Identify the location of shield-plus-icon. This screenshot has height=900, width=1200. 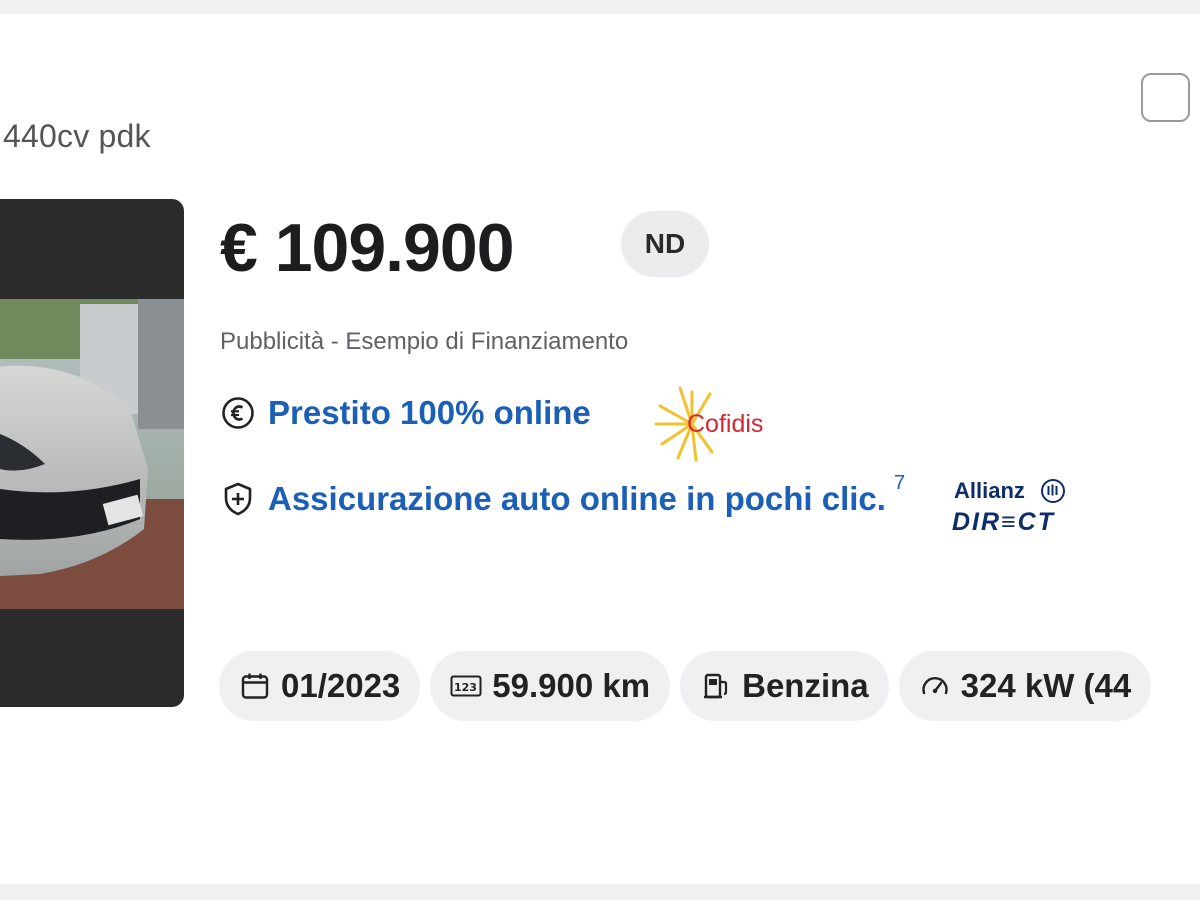
(238, 499).